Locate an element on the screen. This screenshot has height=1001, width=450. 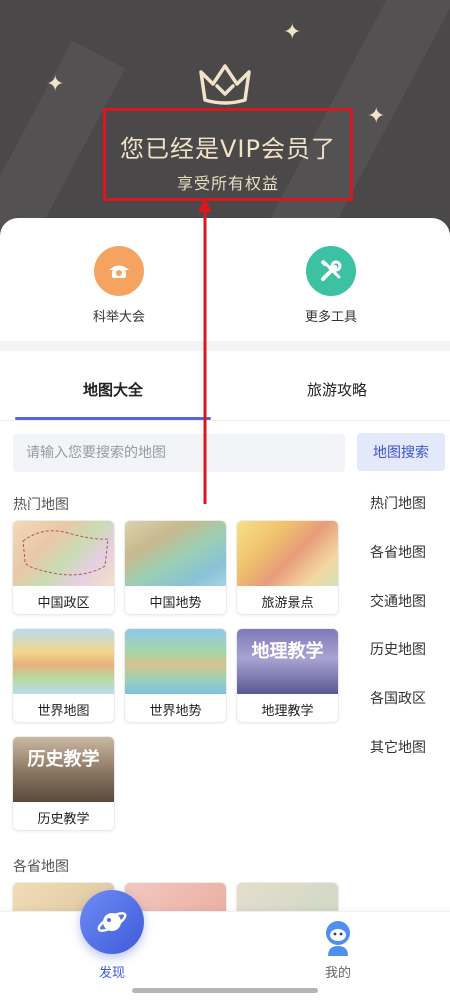
map-tile-china-political: 中国政区 is located at coordinates (63, 567).